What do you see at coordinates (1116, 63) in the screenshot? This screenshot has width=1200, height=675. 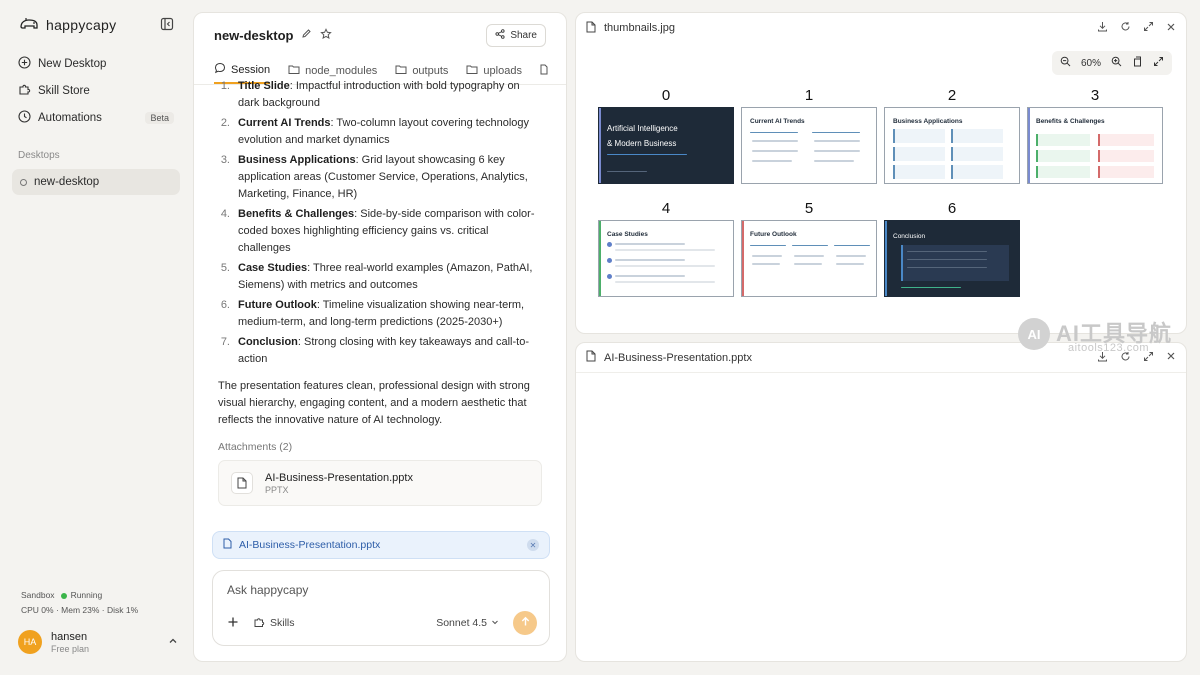 I see `zoom-in-icon` at bounding box center [1116, 63].